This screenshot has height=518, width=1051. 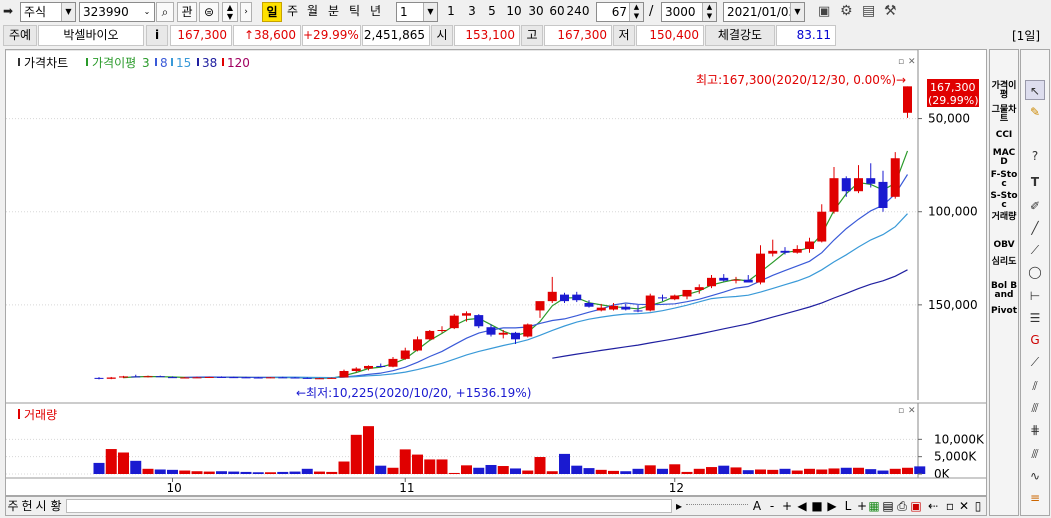 What do you see at coordinates (564, 298) in the screenshot?
I see `candle` at bounding box center [564, 298].